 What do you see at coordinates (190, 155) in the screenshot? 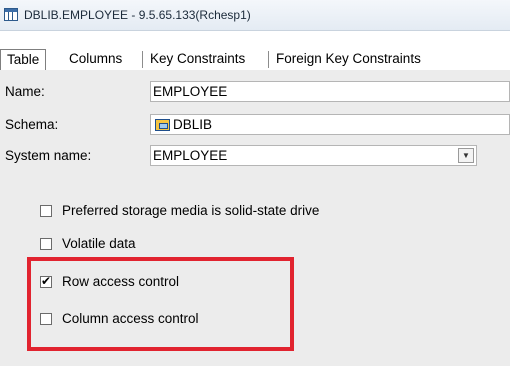
I see `system-name-value: EMPLOYEE` at bounding box center [190, 155].